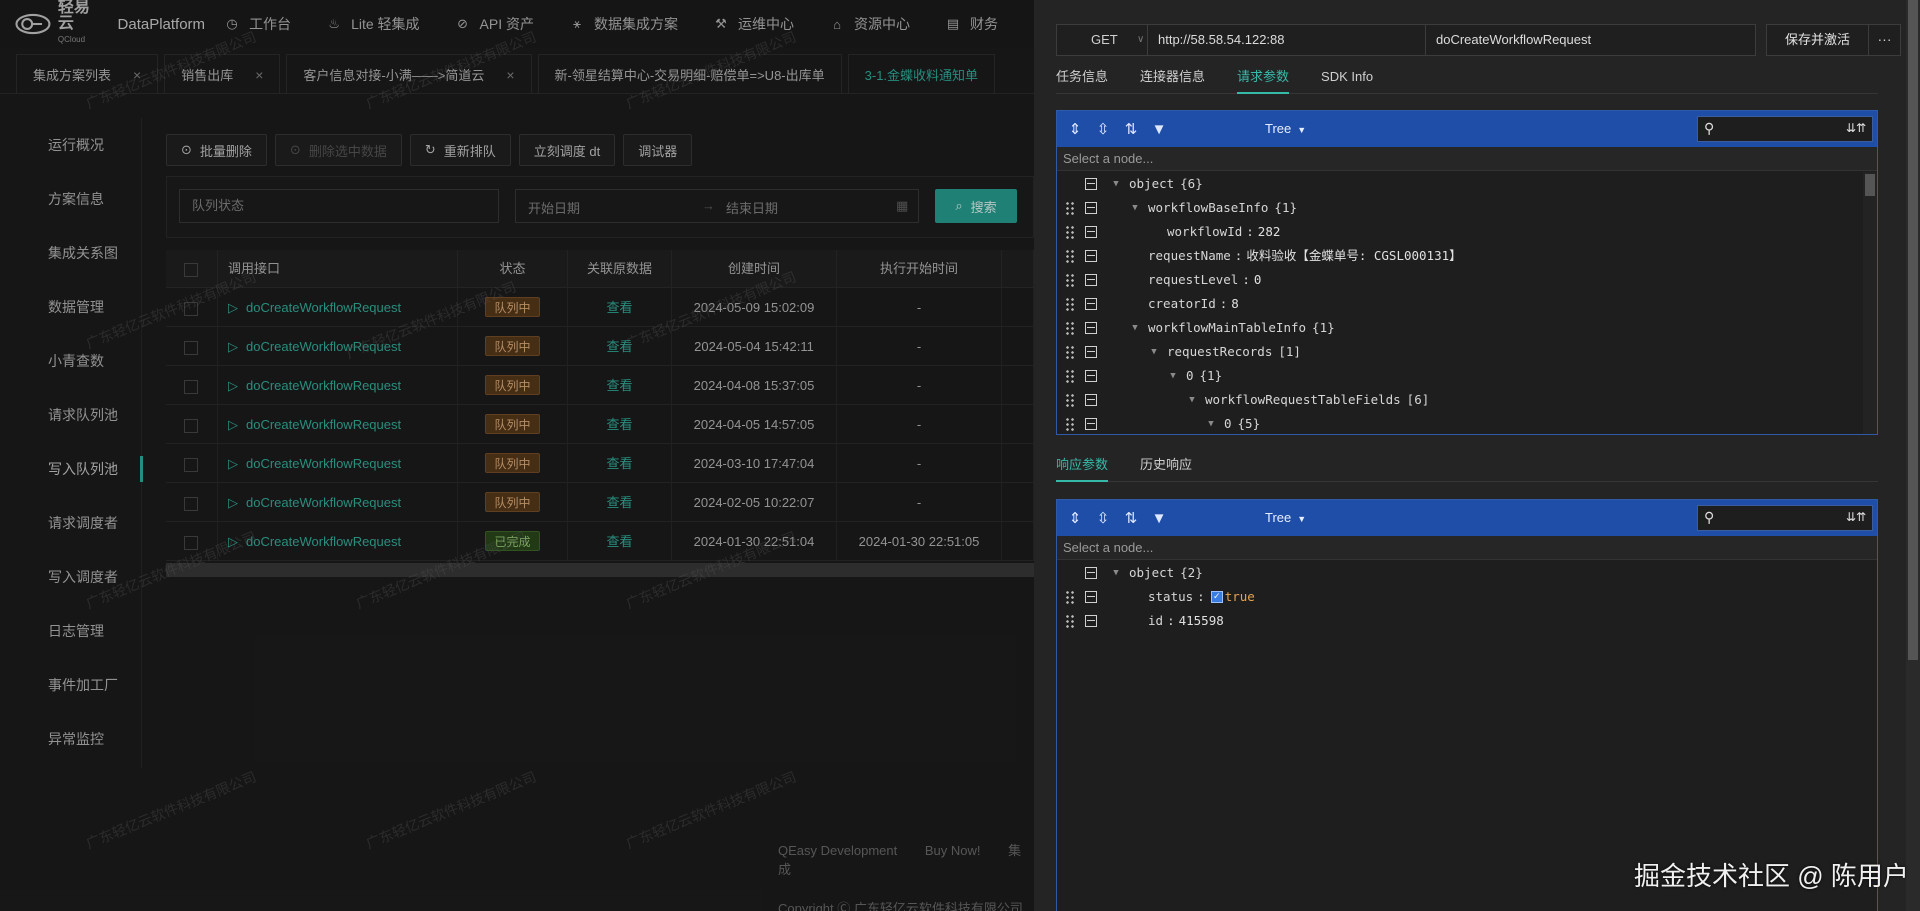 The width and height of the screenshot is (1920, 911). Describe the element at coordinates (1240, 597) in the screenshot. I see `node-value: true` at that location.